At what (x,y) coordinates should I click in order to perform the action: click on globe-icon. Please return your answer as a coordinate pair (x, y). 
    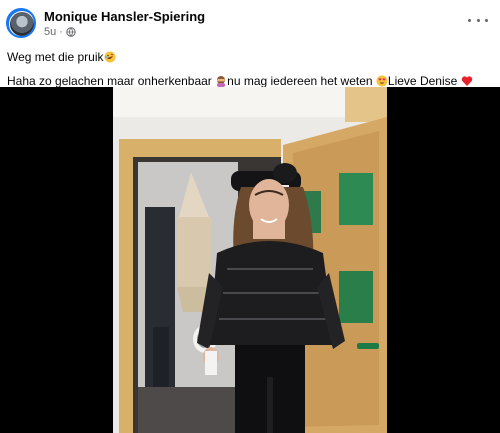
    Looking at the image, I should click on (71, 32).